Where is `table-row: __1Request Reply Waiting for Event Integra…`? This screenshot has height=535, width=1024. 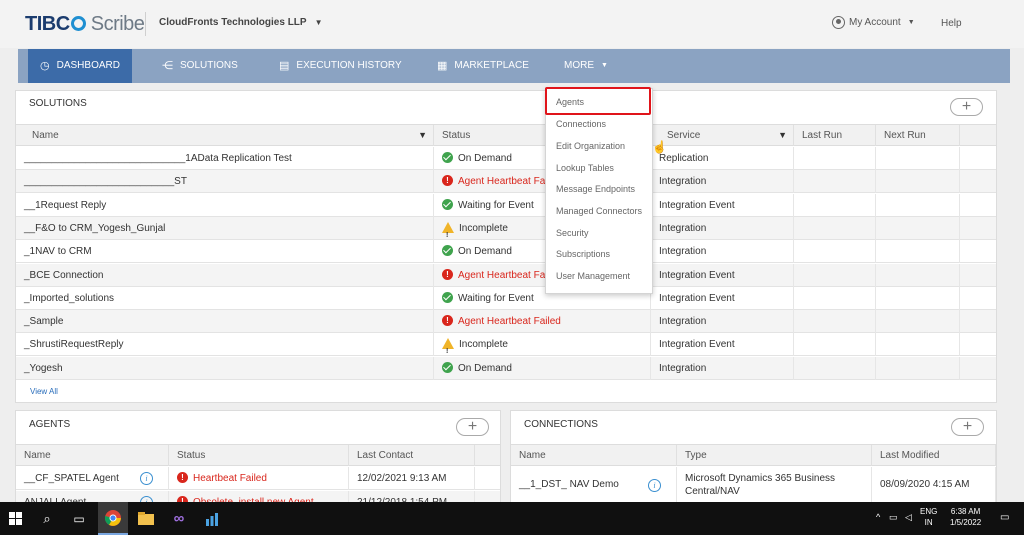 table-row: __1Request Reply Waiting for Event Integra… is located at coordinates (506, 205).